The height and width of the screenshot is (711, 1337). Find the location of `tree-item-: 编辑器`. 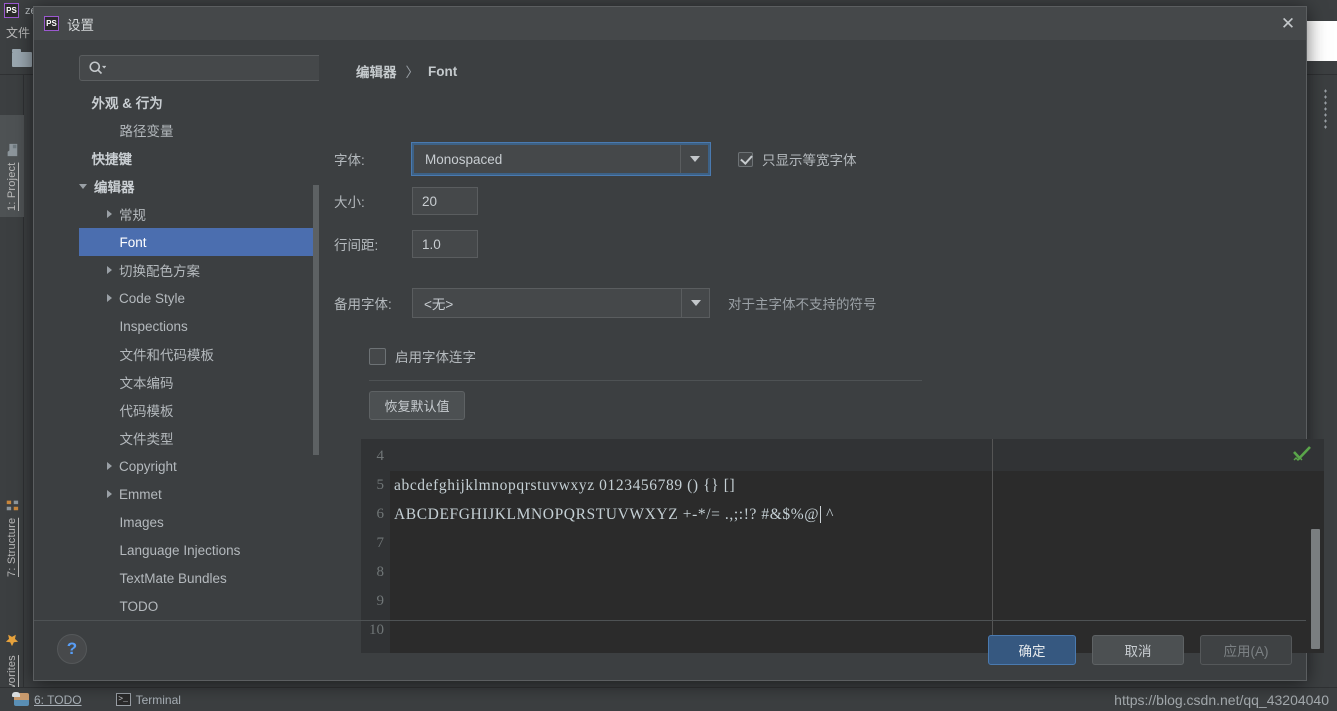

tree-item-: 编辑器 is located at coordinates (199, 186).